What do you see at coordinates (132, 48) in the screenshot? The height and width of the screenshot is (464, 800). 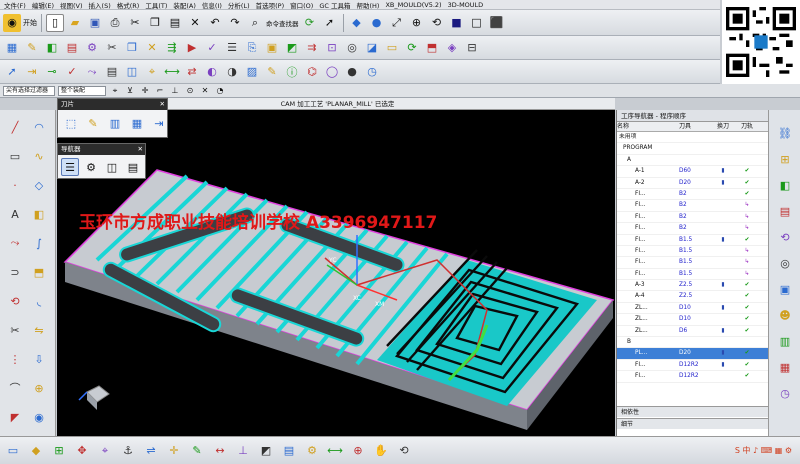 I see `copy-icon: ❐` at bounding box center [132, 48].